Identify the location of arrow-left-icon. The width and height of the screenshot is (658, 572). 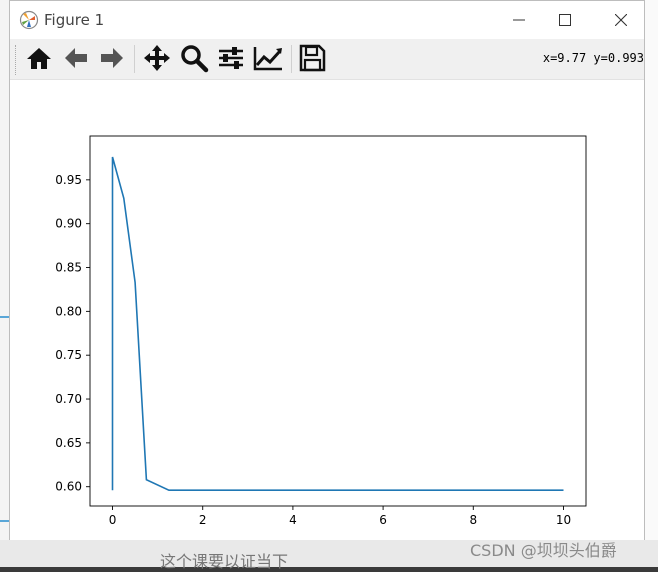
(76, 58).